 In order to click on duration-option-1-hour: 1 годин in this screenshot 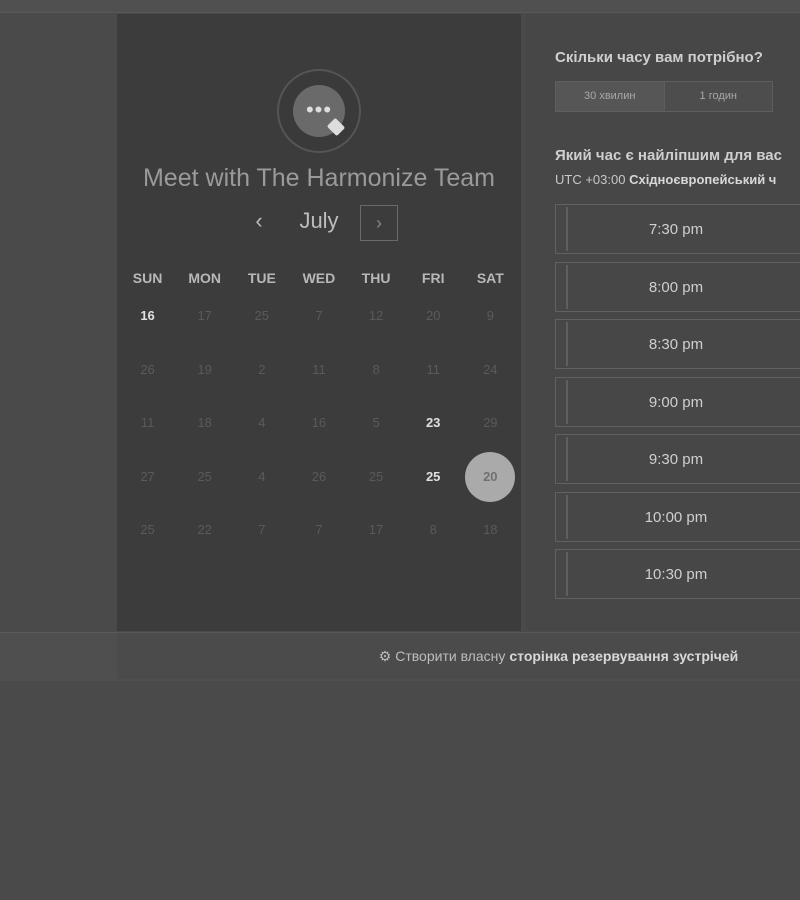, I will do `click(718, 96)`.